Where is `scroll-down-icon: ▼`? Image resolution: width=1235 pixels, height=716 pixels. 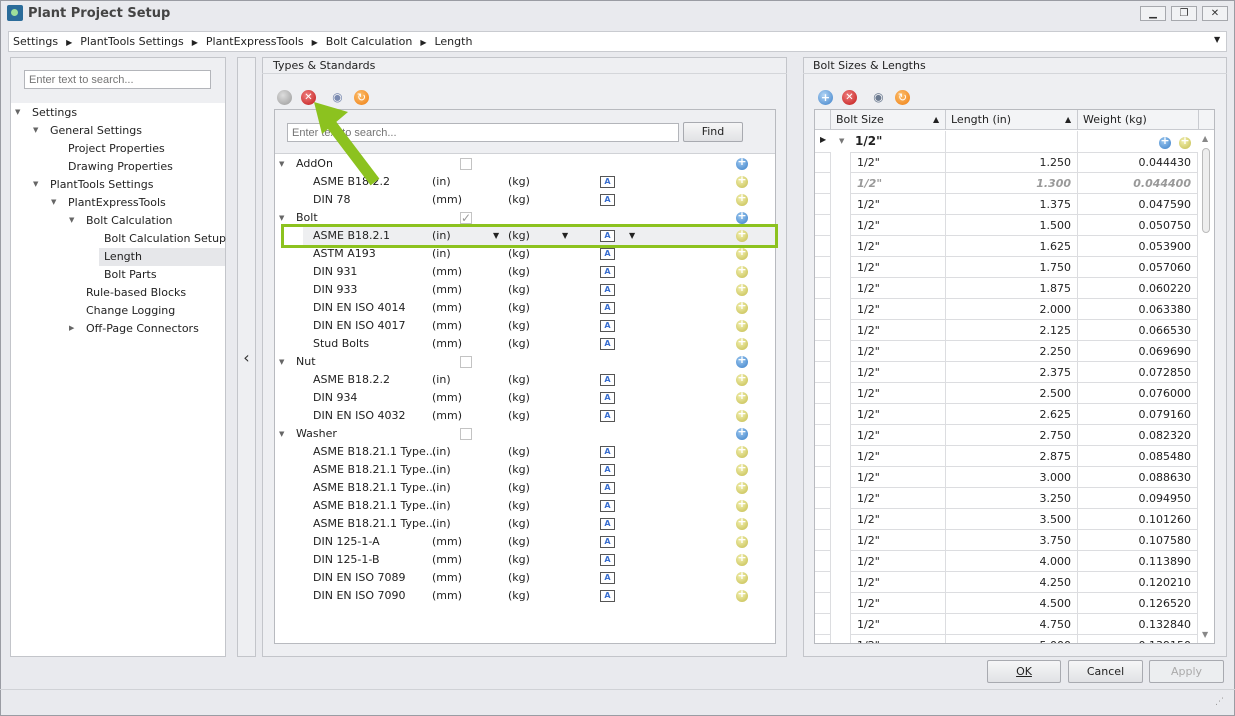
scroll-down-icon: ▼ is located at coordinates (1205, 634).